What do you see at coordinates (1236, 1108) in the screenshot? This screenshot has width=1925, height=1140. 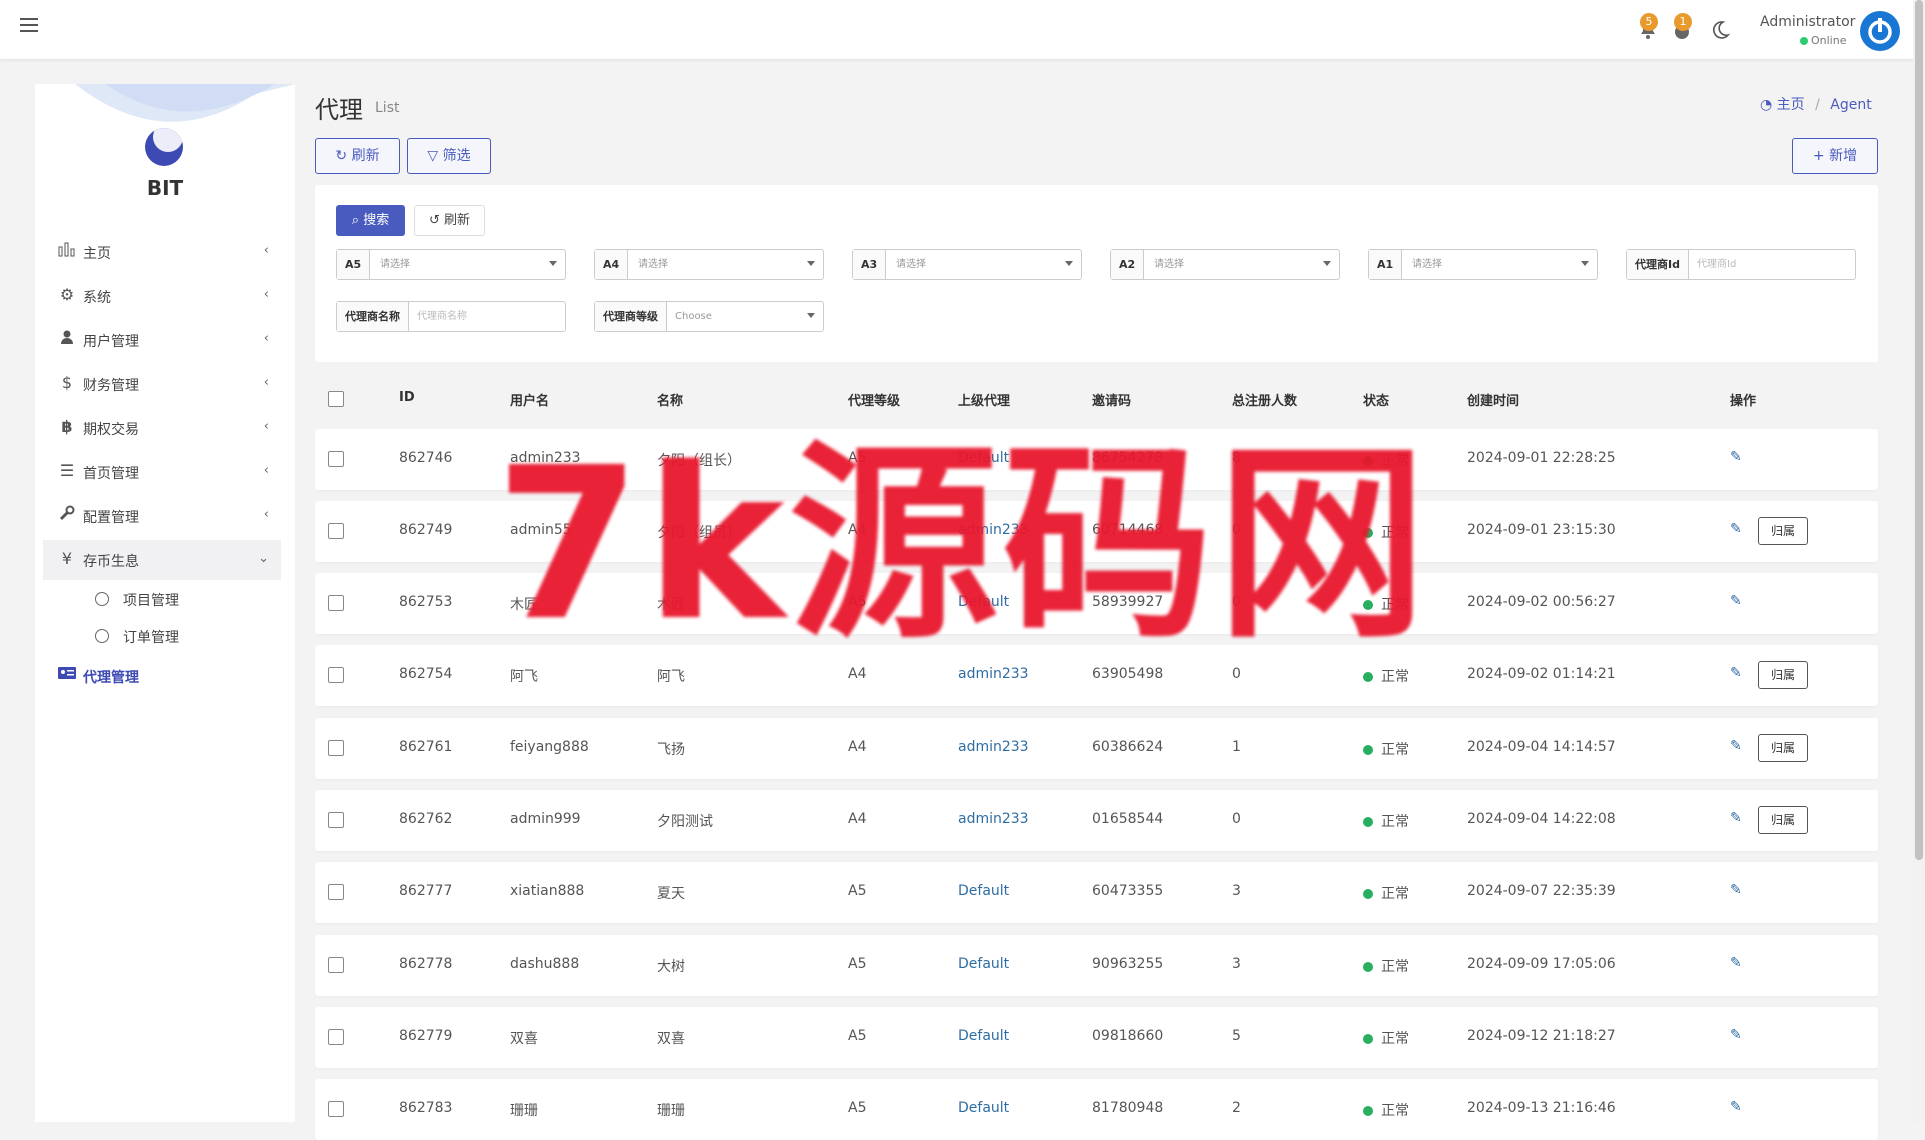 I see `cell-count: 2` at bounding box center [1236, 1108].